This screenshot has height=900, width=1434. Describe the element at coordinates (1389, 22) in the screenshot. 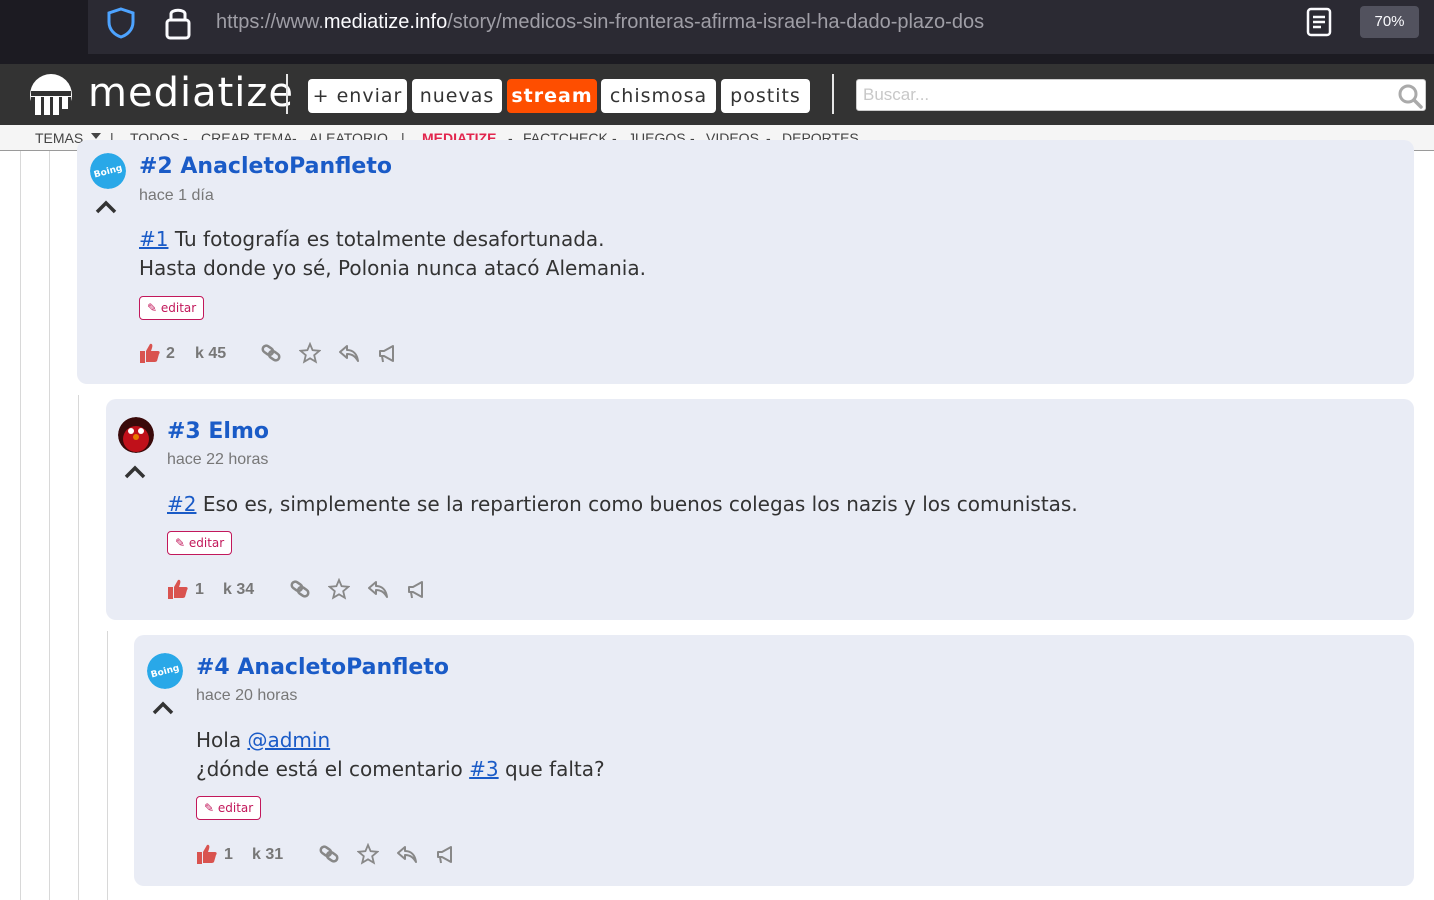

I see `zoom-level-button: 70%` at that location.